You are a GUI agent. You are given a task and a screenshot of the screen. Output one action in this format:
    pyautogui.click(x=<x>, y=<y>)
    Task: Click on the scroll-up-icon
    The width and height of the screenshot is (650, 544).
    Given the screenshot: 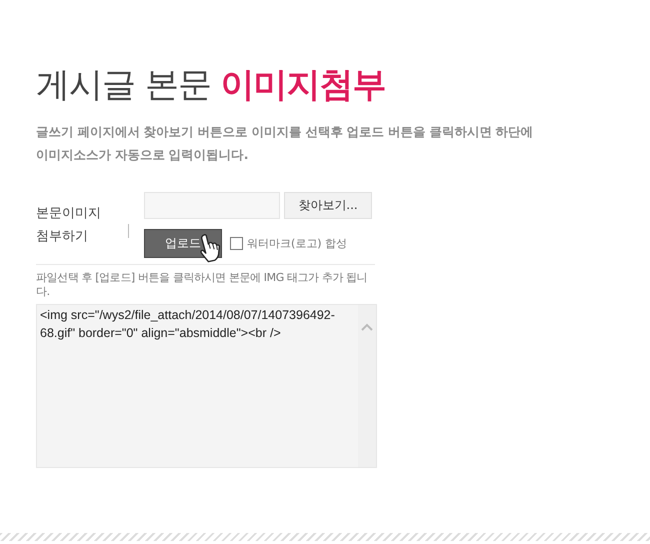 What is the action you would take?
    pyautogui.click(x=367, y=327)
    